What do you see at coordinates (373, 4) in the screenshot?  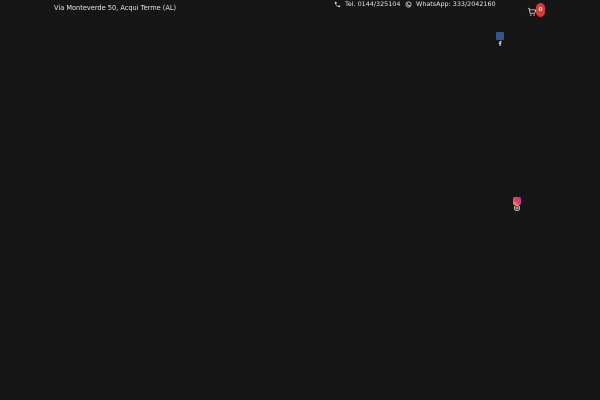 I see `phone-text: Tel. 0144/325104` at bounding box center [373, 4].